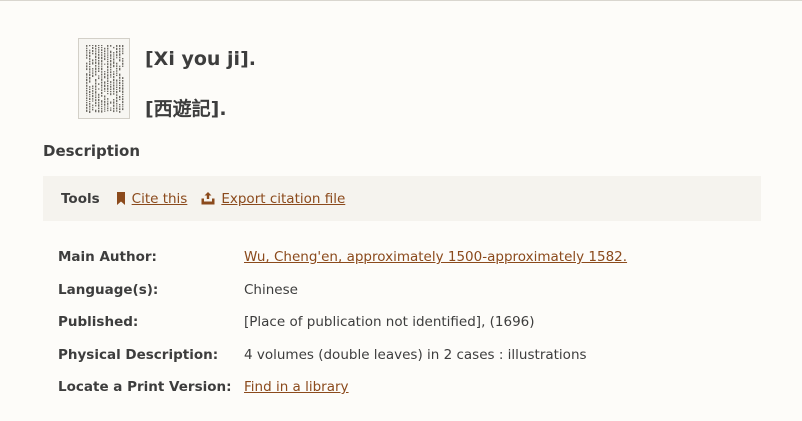 Image resolution: width=802 pixels, height=421 pixels. I want to click on record-thumbnail, so click(104, 78).